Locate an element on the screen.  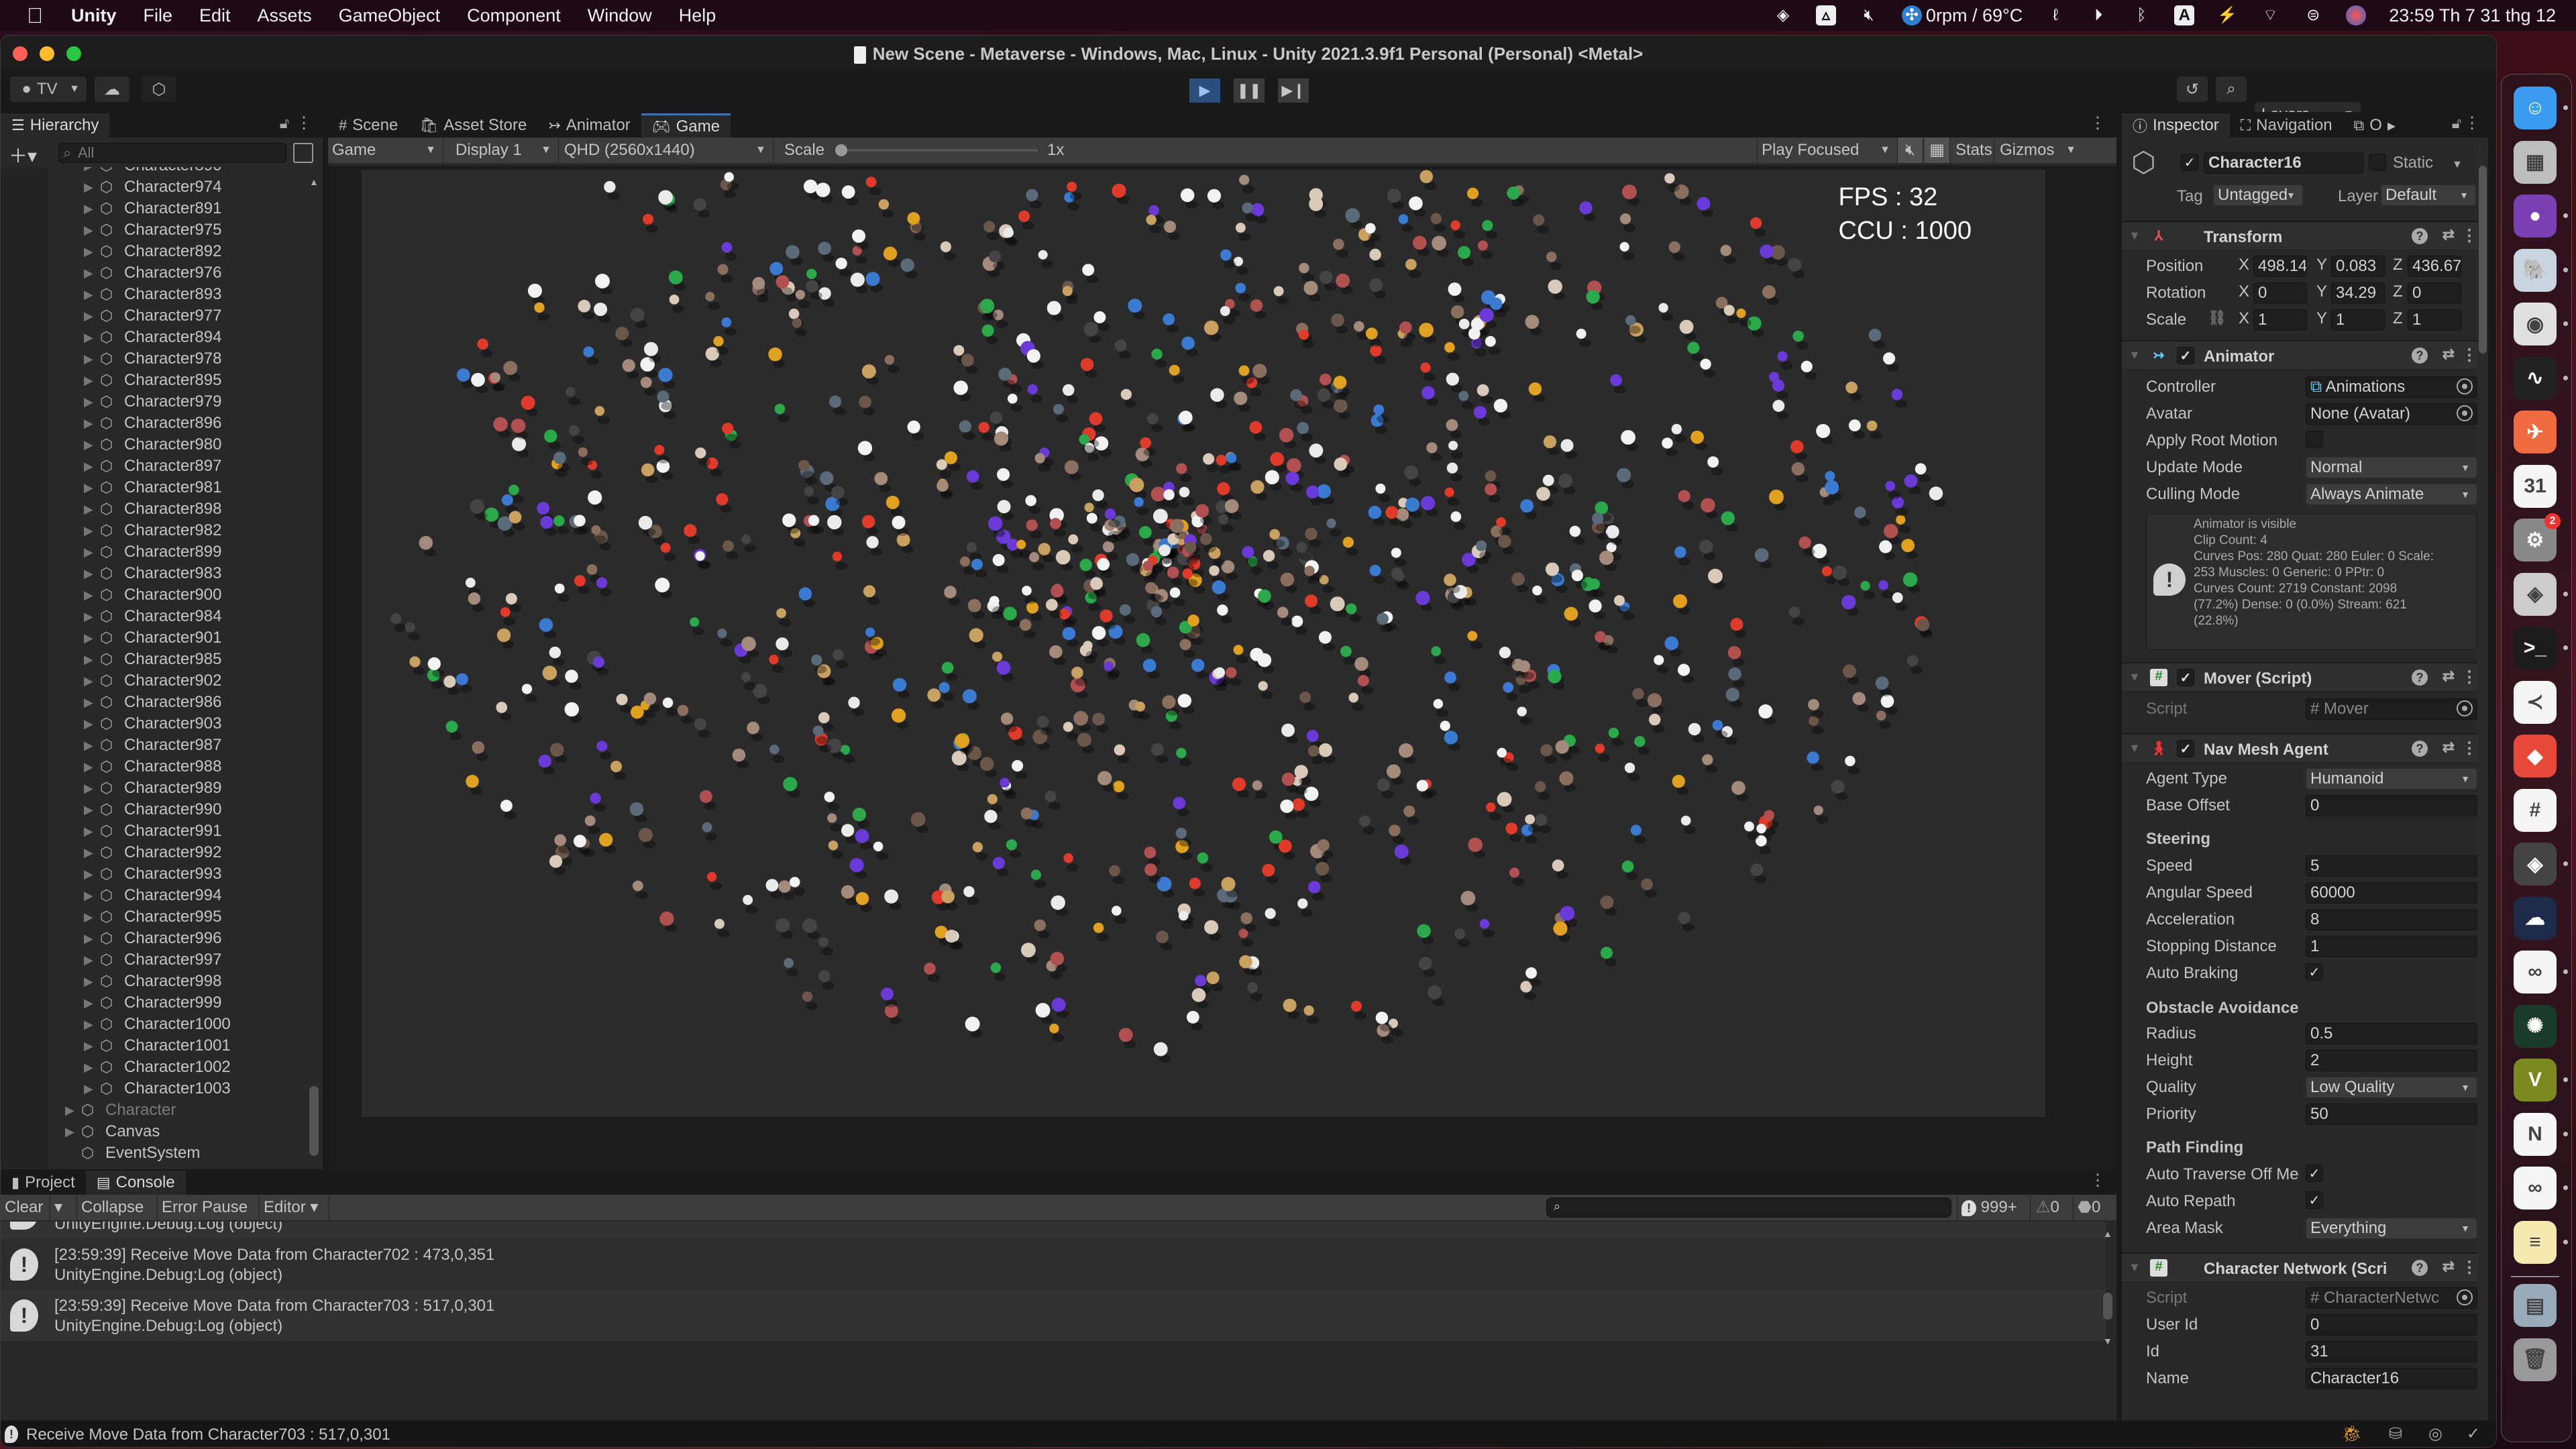
gameobject-name-input: Character16 is located at coordinates (2283, 163).